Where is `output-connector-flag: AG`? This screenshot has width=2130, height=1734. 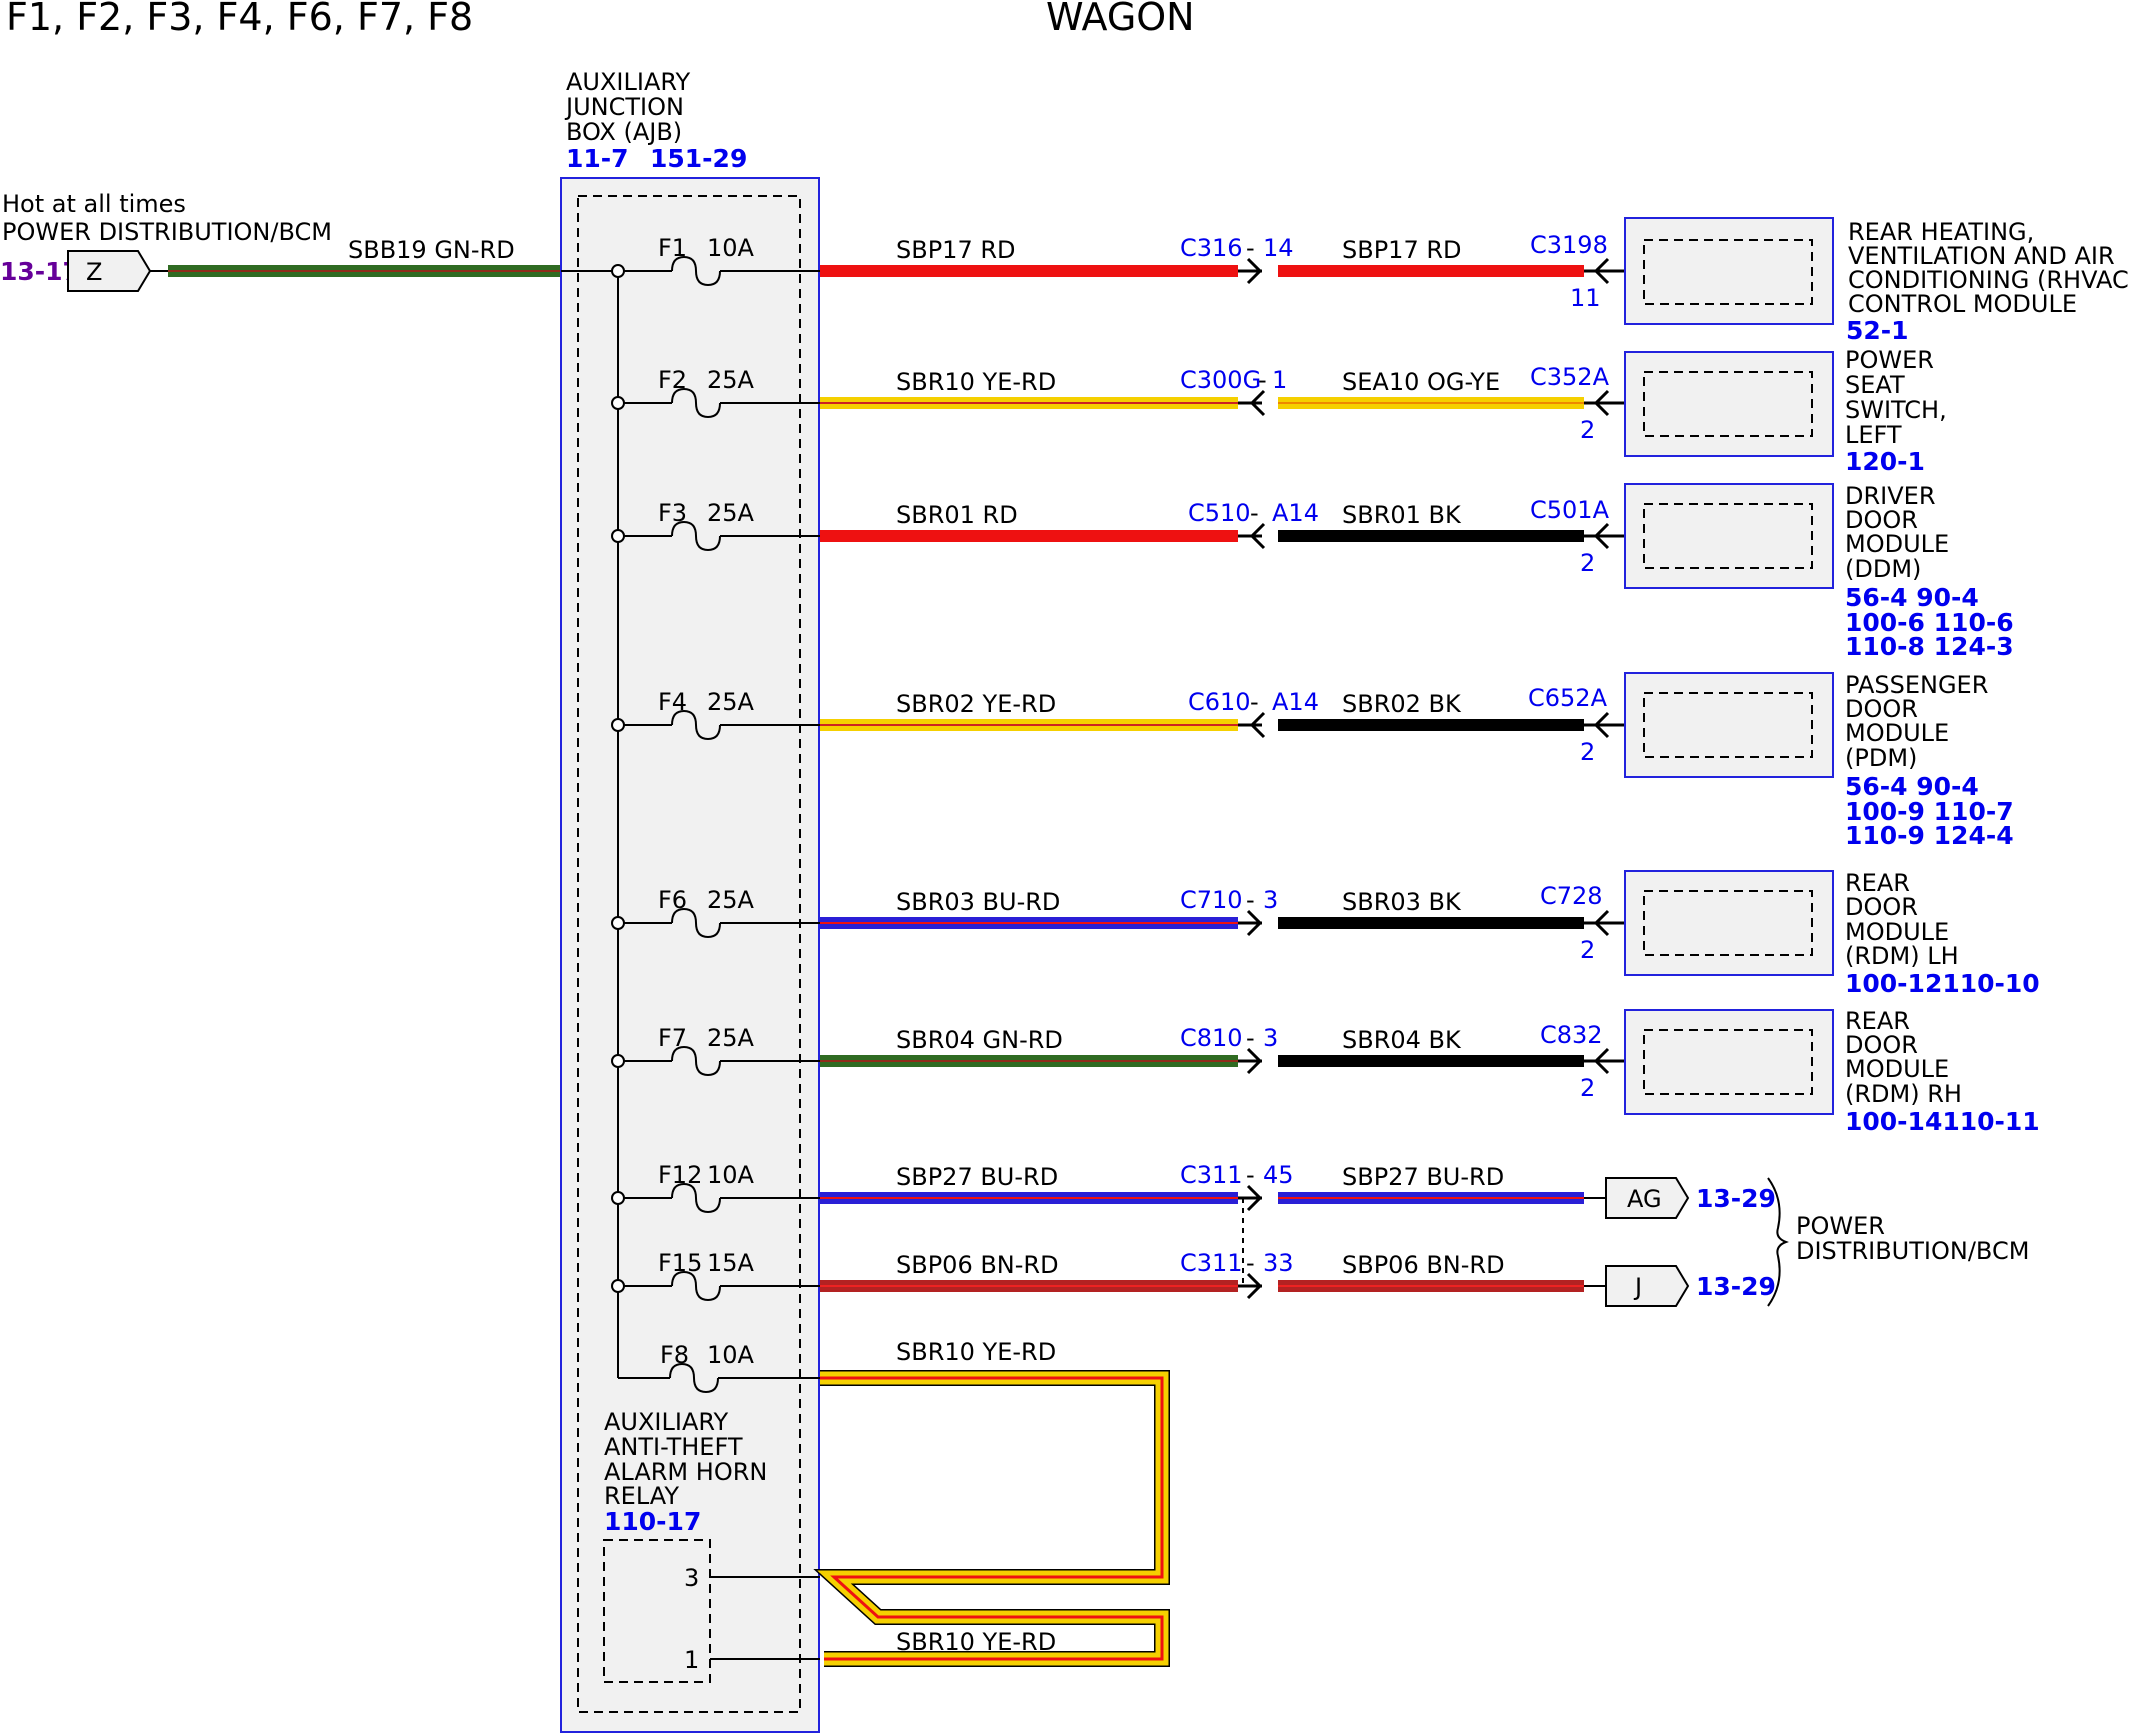 output-connector-flag: AG is located at coordinates (1647, 1198).